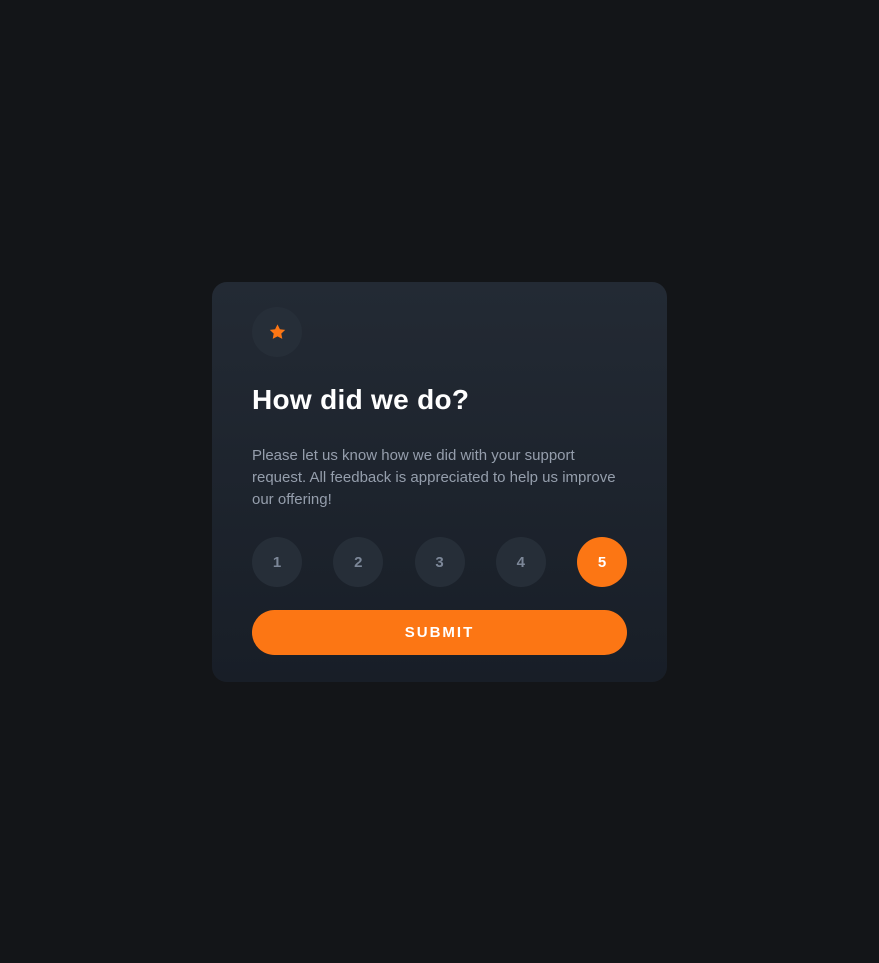  What do you see at coordinates (602, 562) in the screenshot?
I see `rating-option-5: 5` at bounding box center [602, 562].